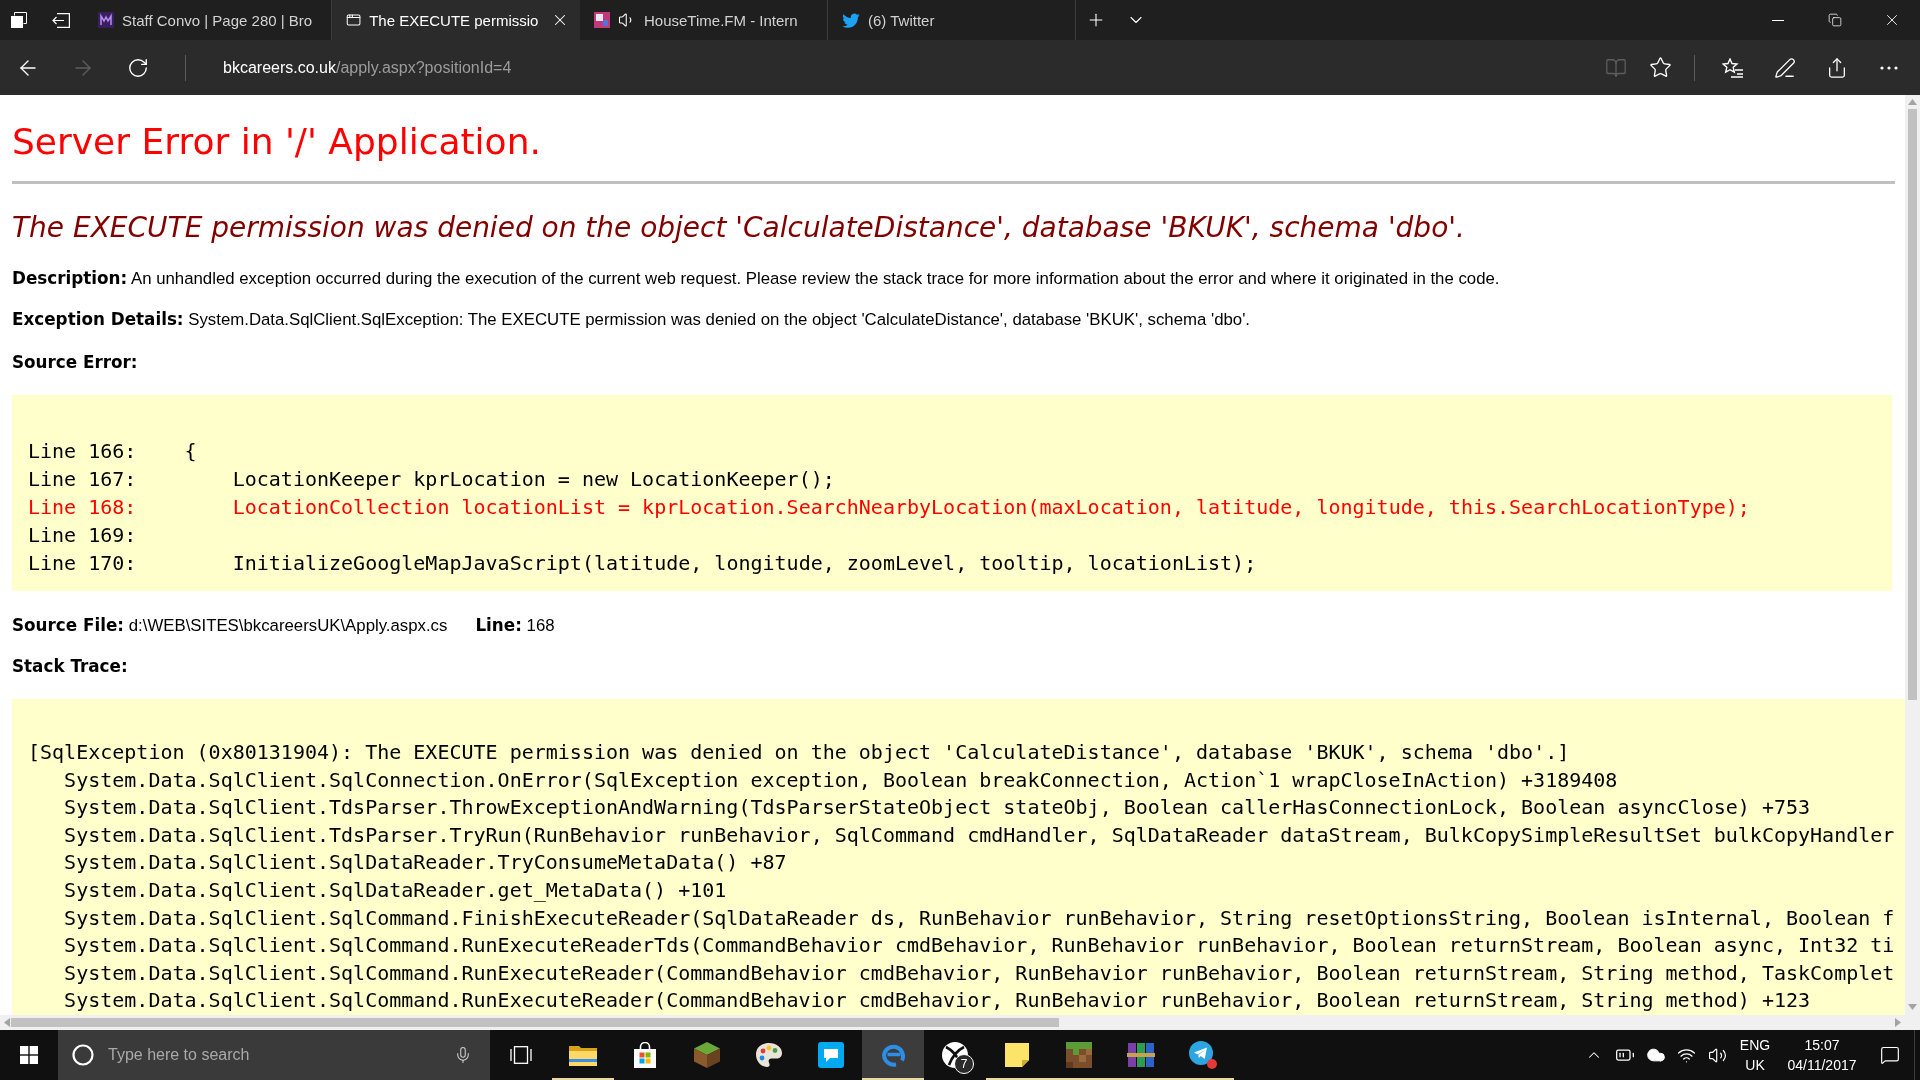 The width and height of the screenshot is (1920, 1080). Describe the element at coordinates (937, 808) in the screenshot. I see `stack-trace-line: System.Data.SqlClient.TdsParser.ThrowExceptionAndWarning(TdsParserStateObject stateObj, Boolean callerHasConnectionLock, Boolean asyncClose) +753` at that location.